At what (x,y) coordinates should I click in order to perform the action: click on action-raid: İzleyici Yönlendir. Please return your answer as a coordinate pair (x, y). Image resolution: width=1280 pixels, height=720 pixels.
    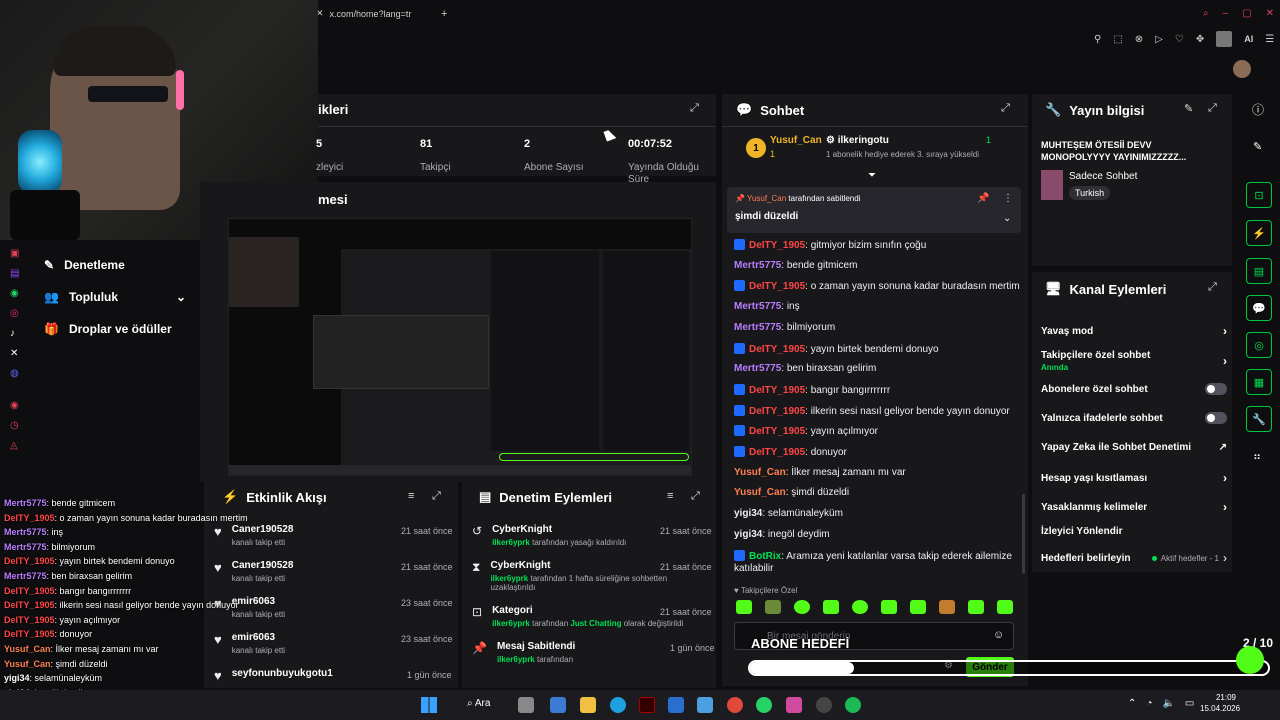
    Looking at the image, I should click on (1134, 531).